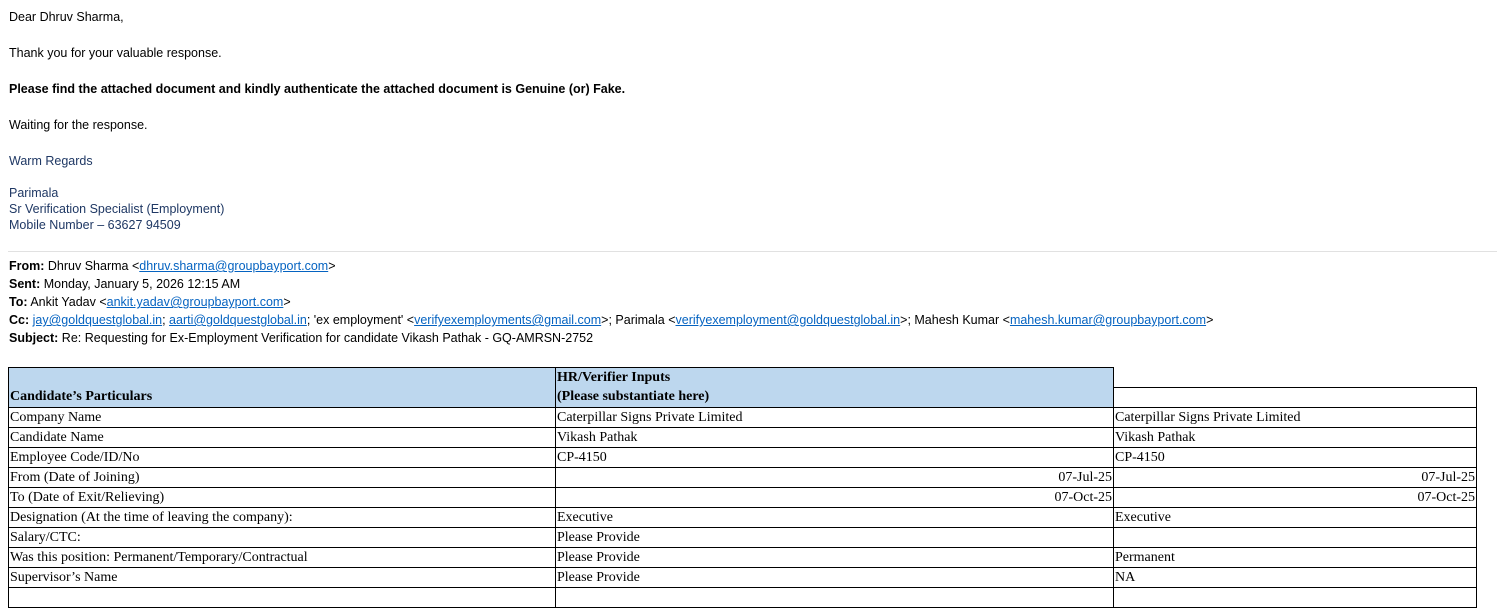  Describe the element at coordinates (1295, 577) in the screenshot. I see `row-value: NA` at that location.